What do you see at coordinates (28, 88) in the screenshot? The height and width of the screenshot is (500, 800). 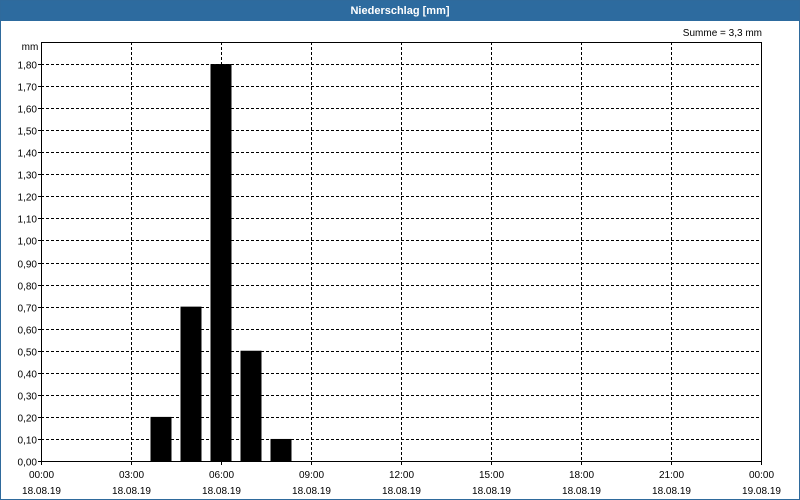 I see `y-tick-label: 1,70` at bounding box center [28, 88].